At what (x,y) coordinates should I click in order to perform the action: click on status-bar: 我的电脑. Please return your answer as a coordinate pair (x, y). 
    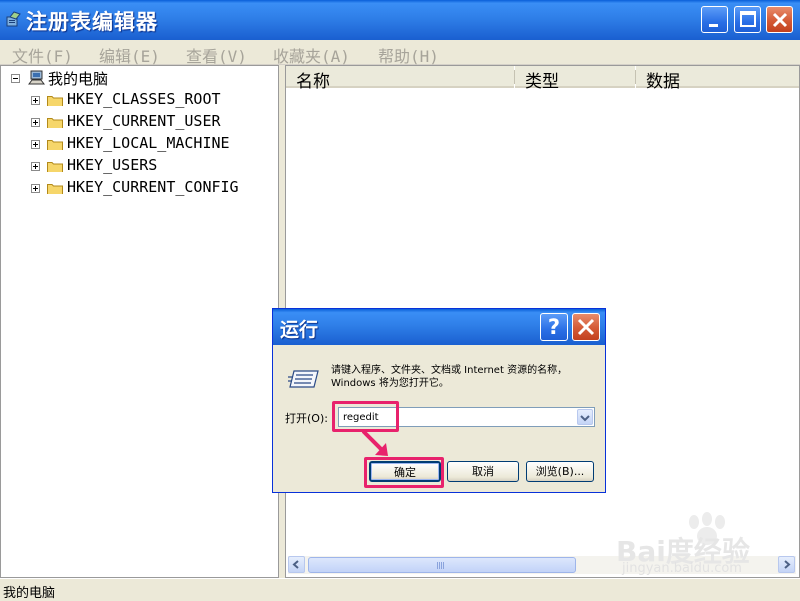
    Looking at the image, I should click on (400, 589).